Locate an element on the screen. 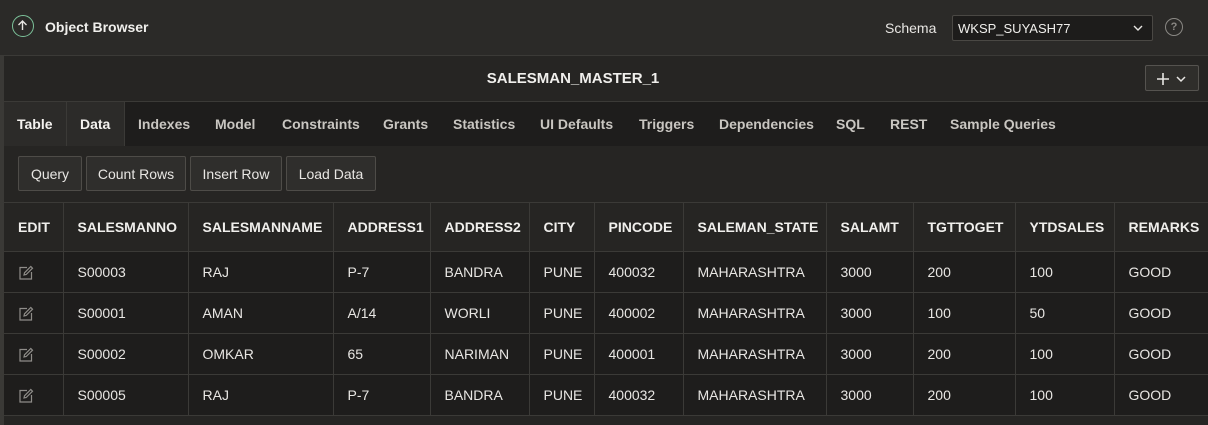  cell-address1: 65 is located at coordinates (382, 354).